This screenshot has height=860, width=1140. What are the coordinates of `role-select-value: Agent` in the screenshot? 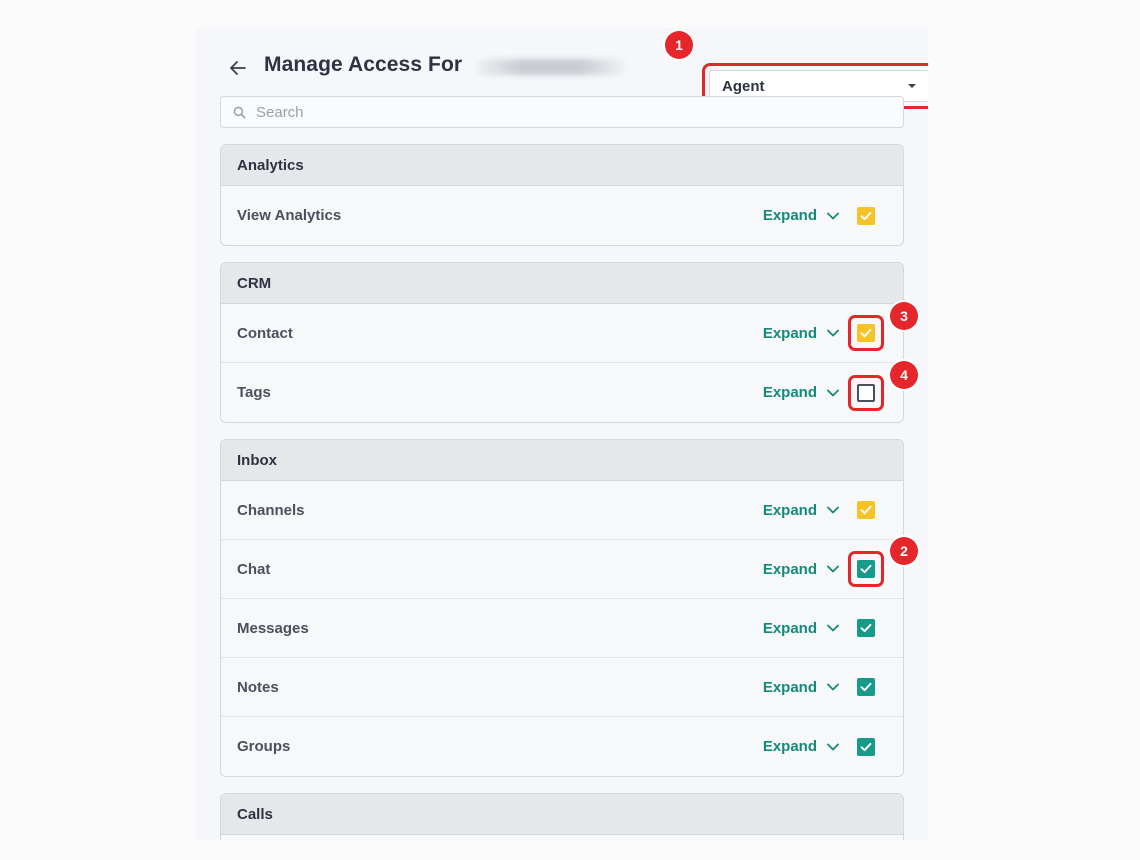 It's located at (743, 86).